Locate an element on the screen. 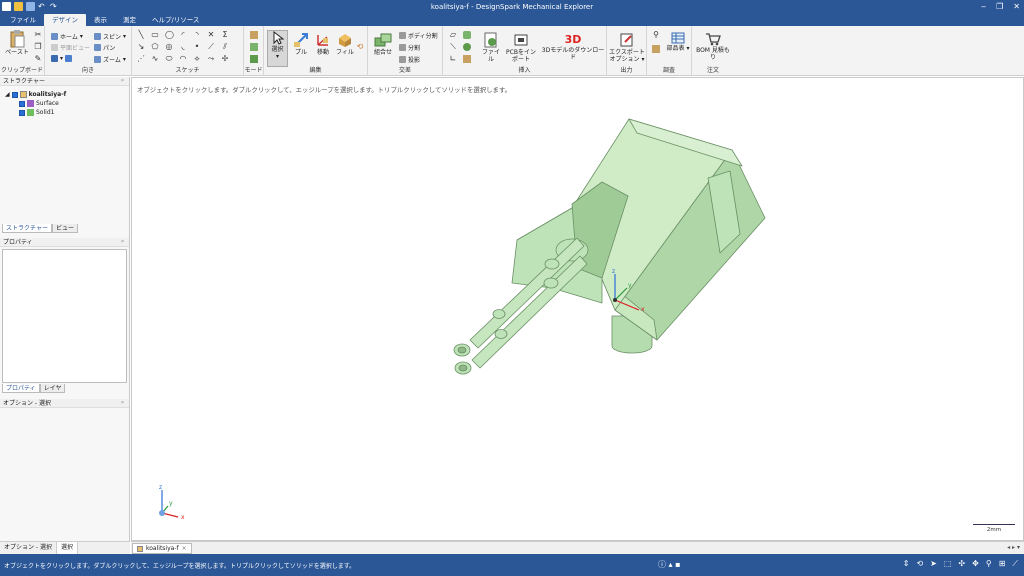 This screenshot has width=1024, height=576. select-button: 選択 ▾ is located at coordinates (277, 48).